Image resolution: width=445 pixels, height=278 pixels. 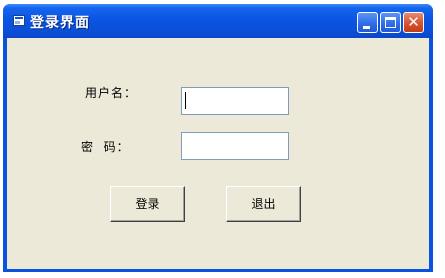 What do you see at coordinates (235, 146) in the screenshot?
I see `password-input` at bounding box center [235, 146].